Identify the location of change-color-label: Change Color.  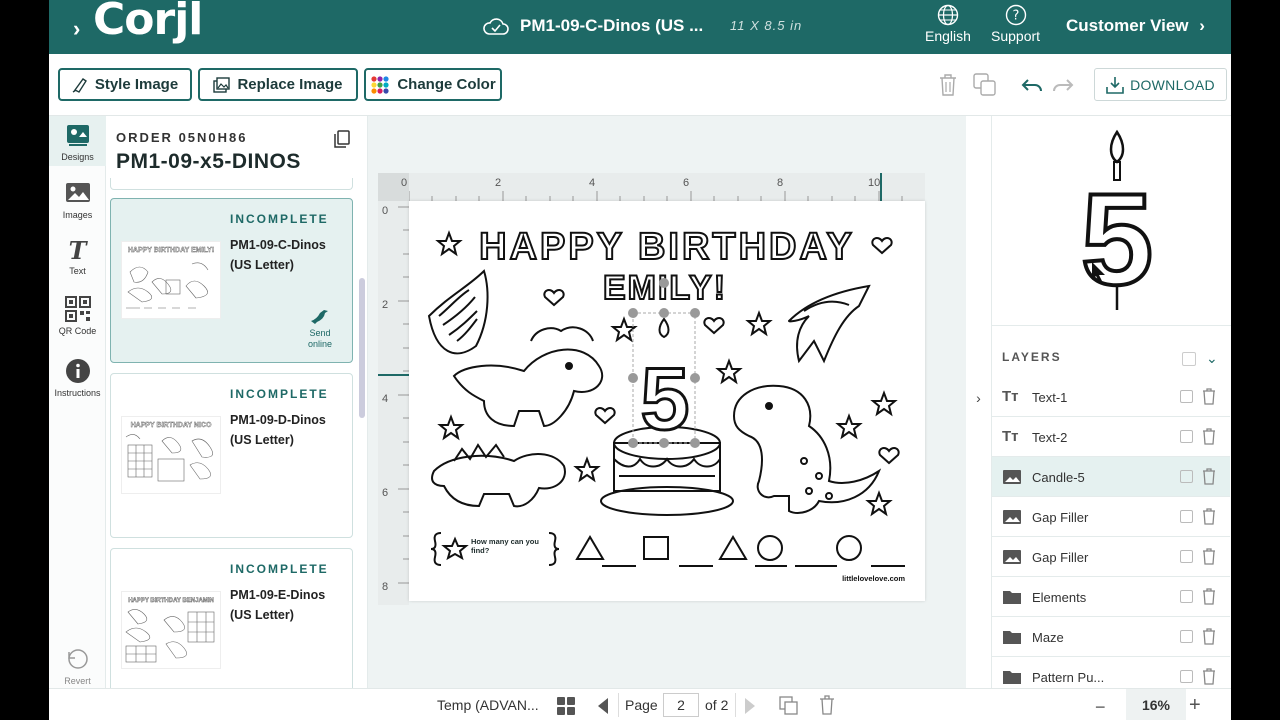
(446, 84).